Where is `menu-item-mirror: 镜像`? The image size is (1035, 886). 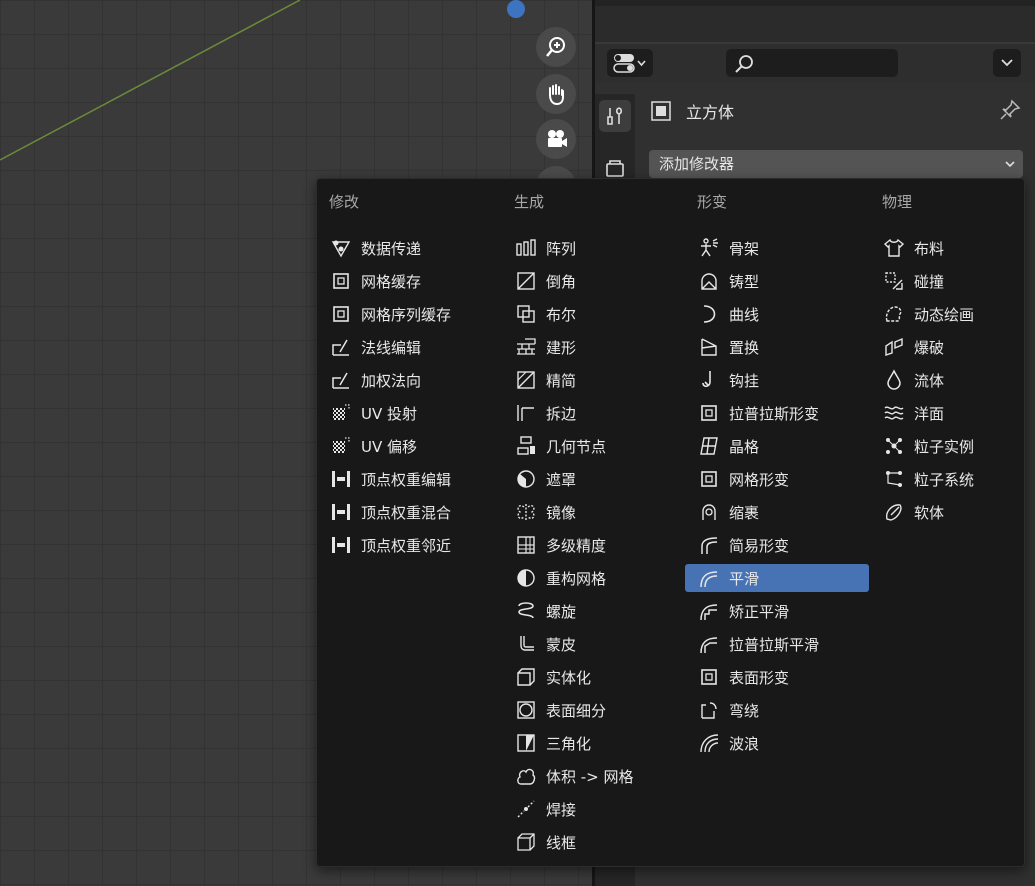 menu-item-mirror: 镜像 is located at coordinates (594, 512).